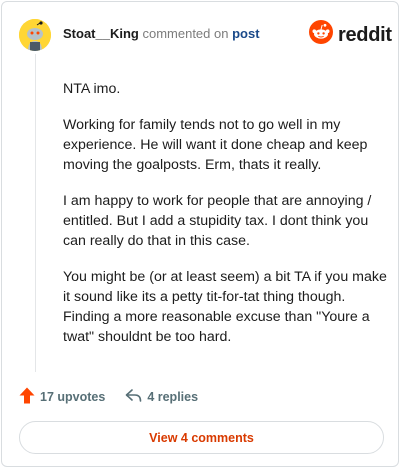 The height and width of the screenshot is (468, 400). Describe the element at coordinates (101, 33) in the screenshot. I see `username-link: Stoat__King` at that location.